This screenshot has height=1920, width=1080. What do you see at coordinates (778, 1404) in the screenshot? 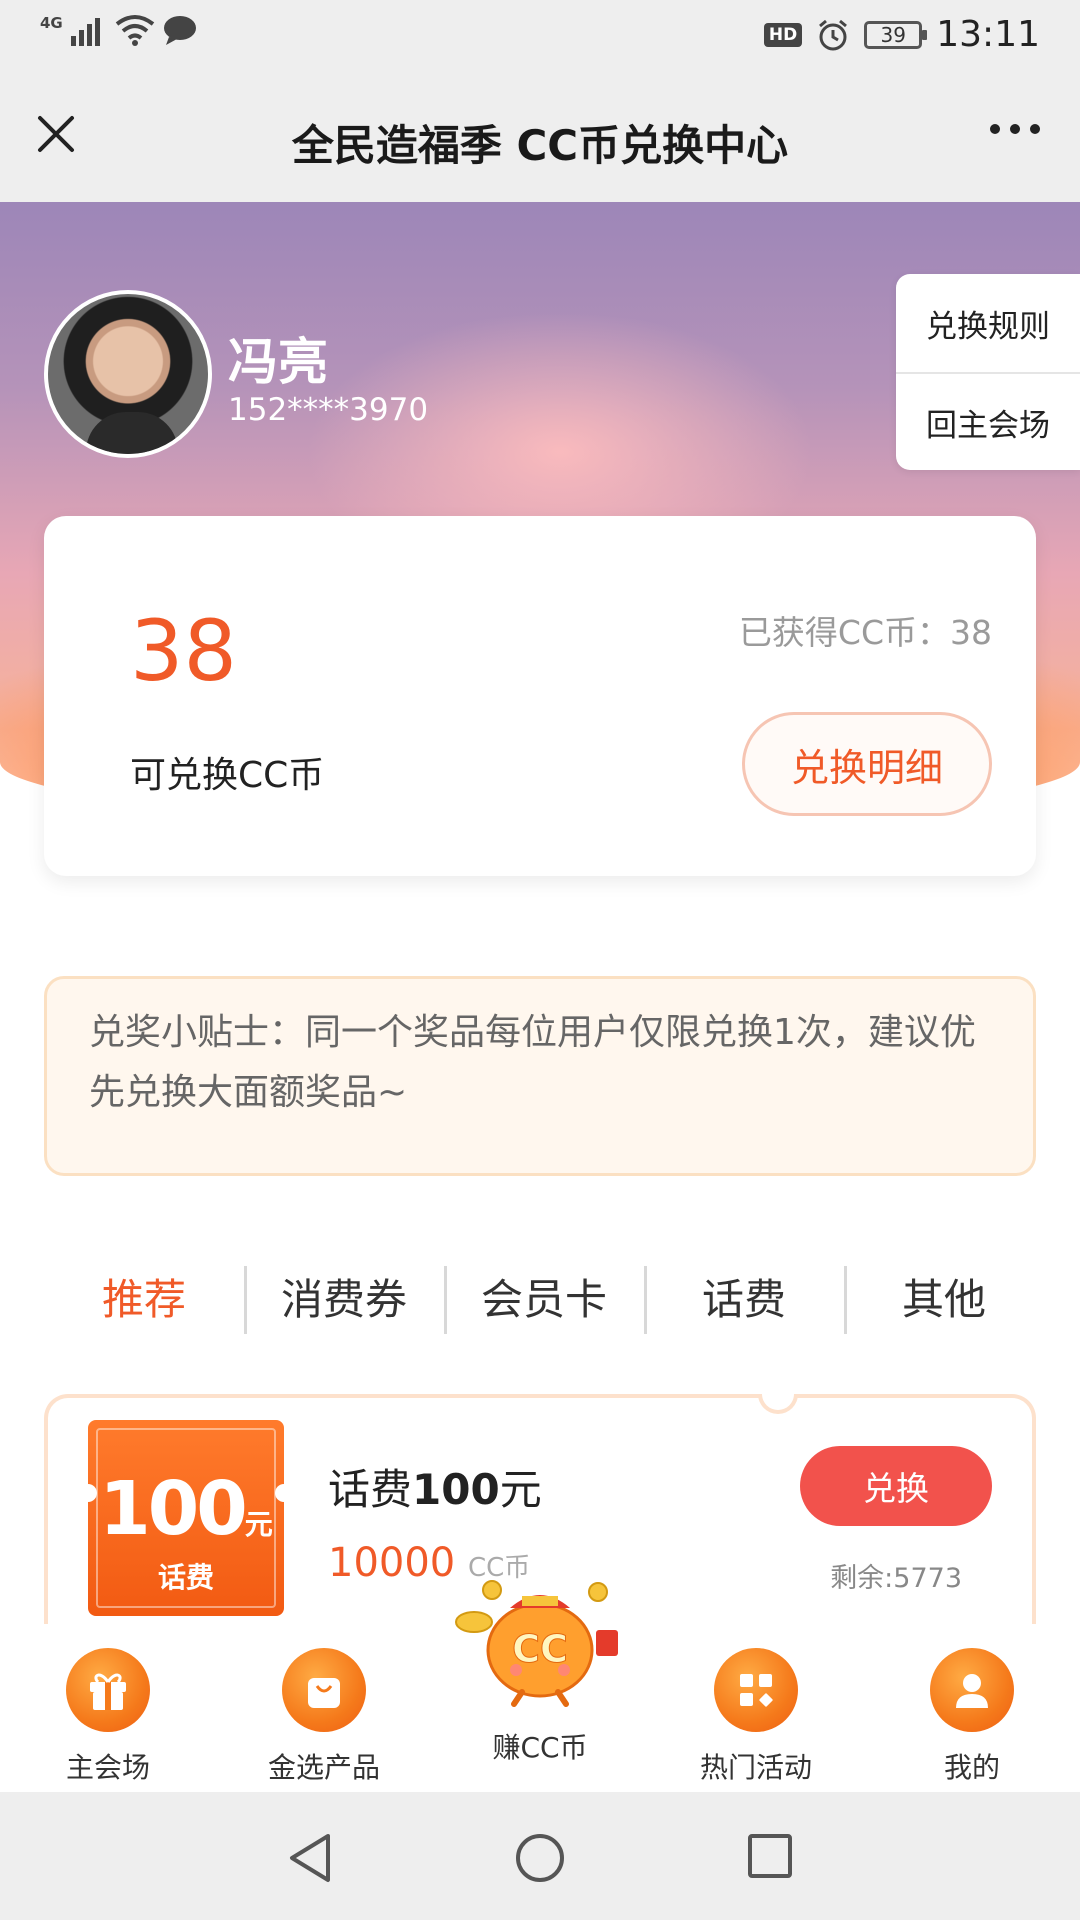
I see `card-notch` at bounding box center [778, 1404].